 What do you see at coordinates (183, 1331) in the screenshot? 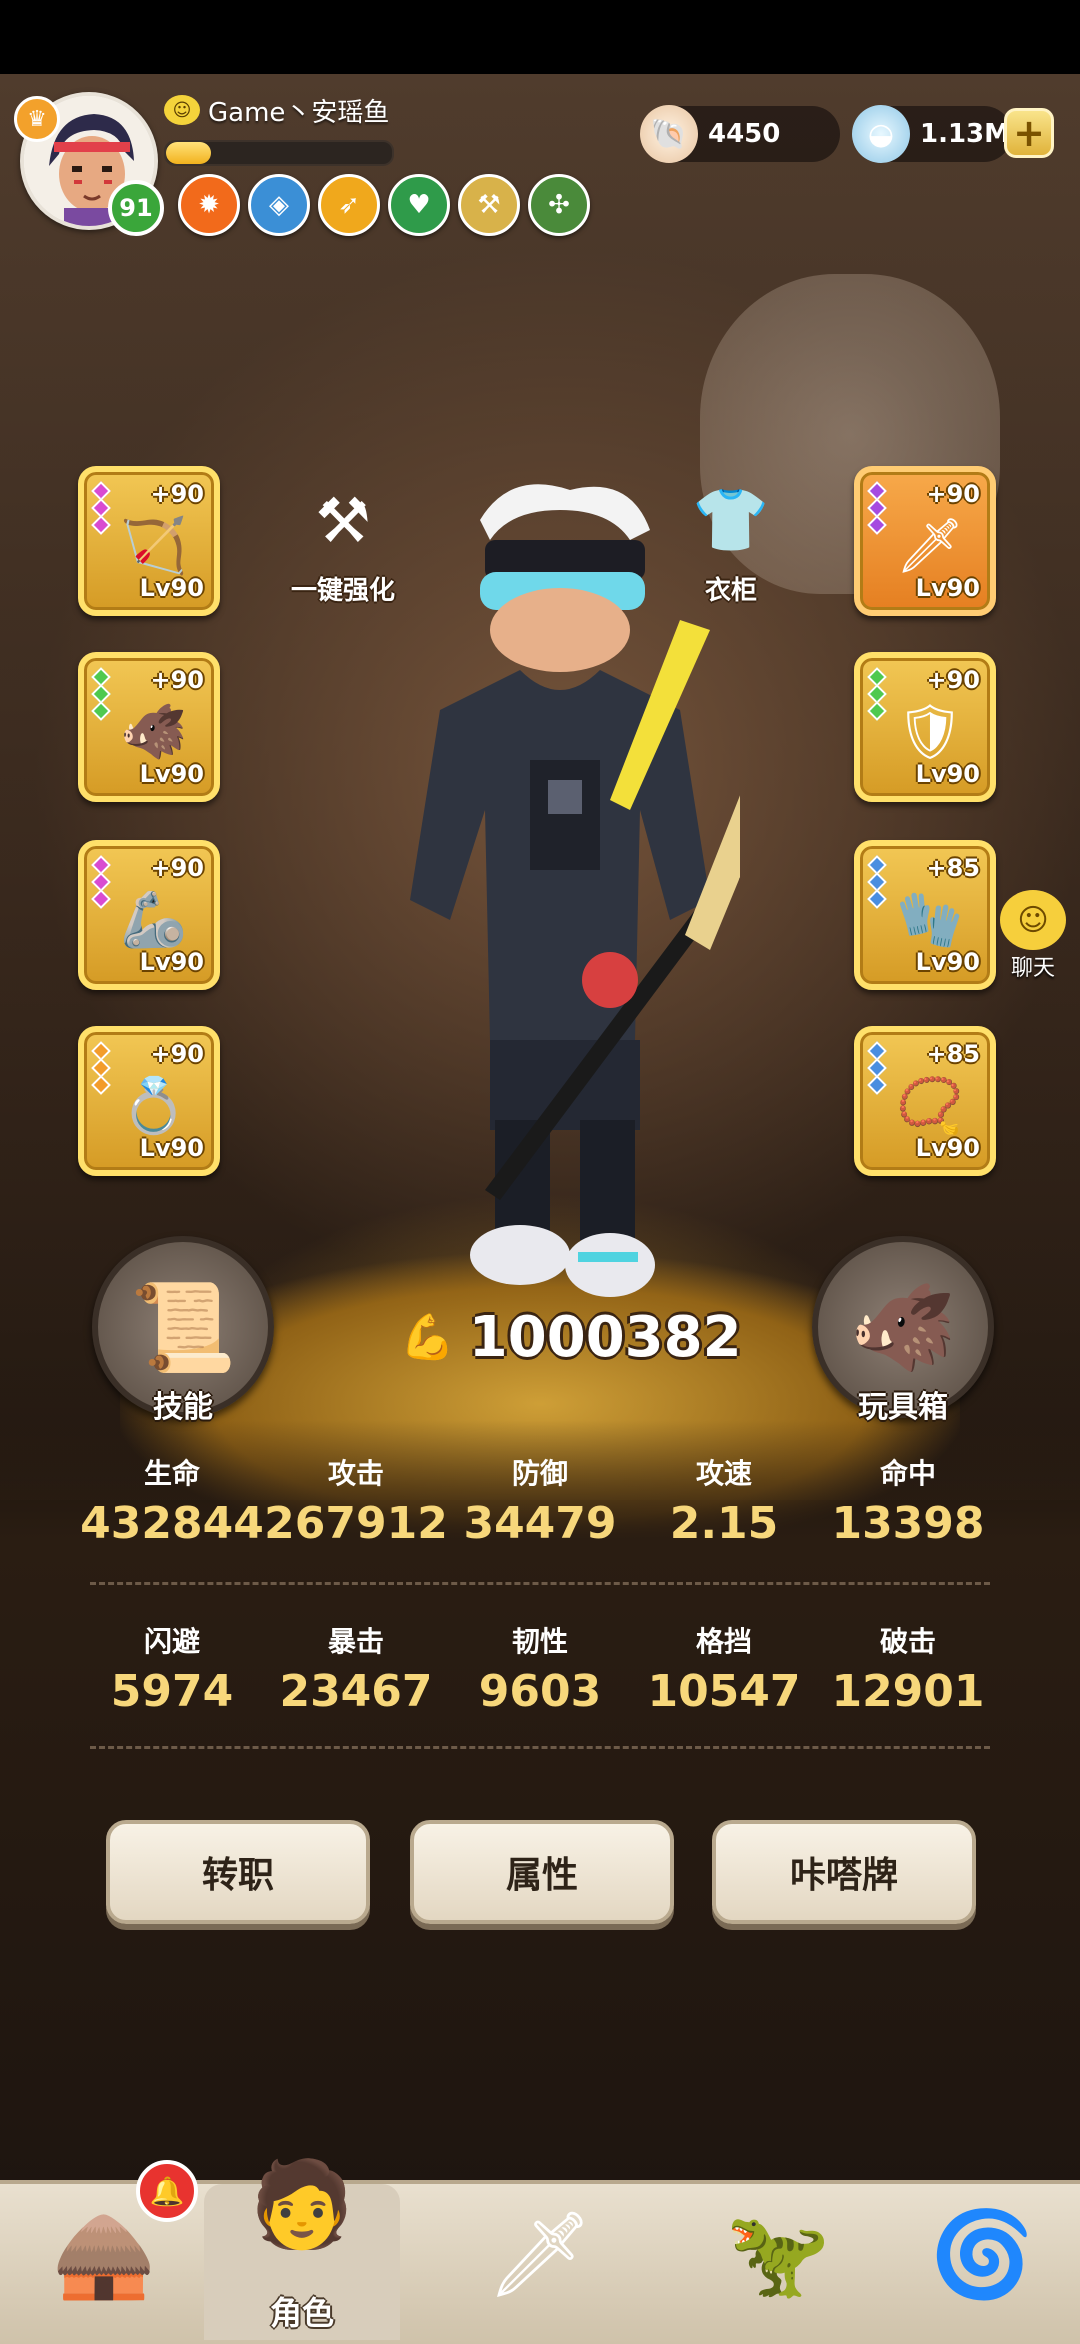
I see `skills-button: 📜 技能` at bounding box center [183, 1331].